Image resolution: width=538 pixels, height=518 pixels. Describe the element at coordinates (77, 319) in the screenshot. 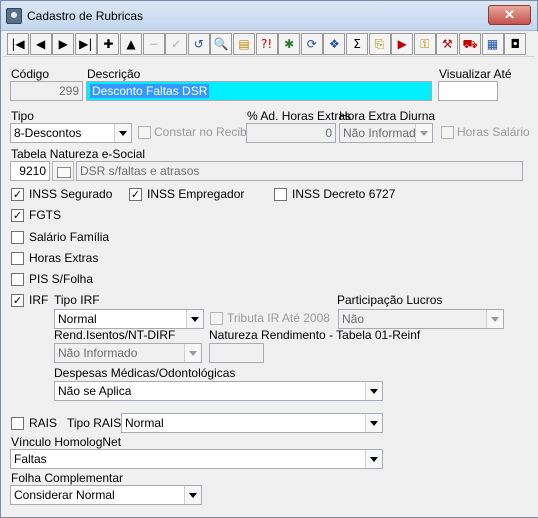

I see `tipo-irf-value: Normal` at that location.